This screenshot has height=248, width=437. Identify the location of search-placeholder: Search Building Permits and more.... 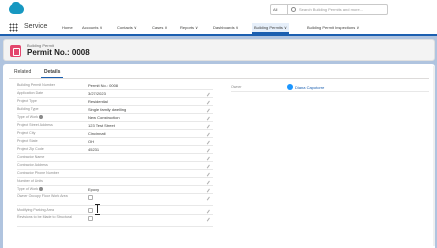
(331, 9).